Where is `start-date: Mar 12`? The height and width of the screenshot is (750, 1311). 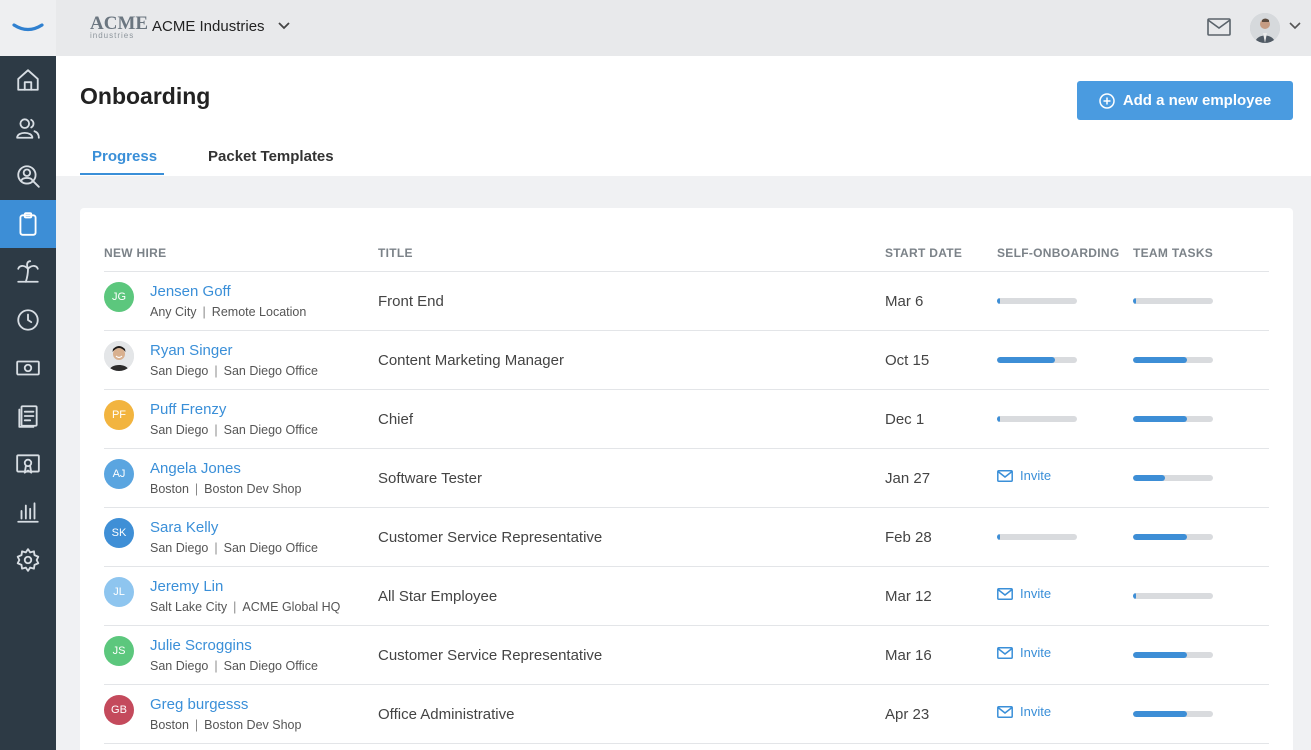 start-date: Mar 12 is located at coordinates (908, 596).